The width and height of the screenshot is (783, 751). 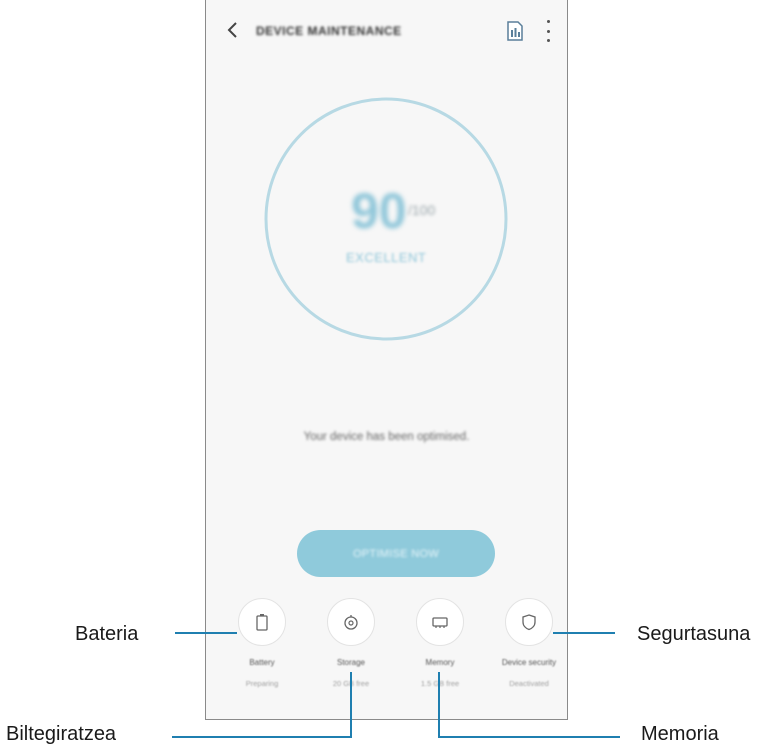 What do you see at coordinates (440, 662) in the screenshot?
I see `memory-tile-name: Memory` at bounding box center [440, 662].